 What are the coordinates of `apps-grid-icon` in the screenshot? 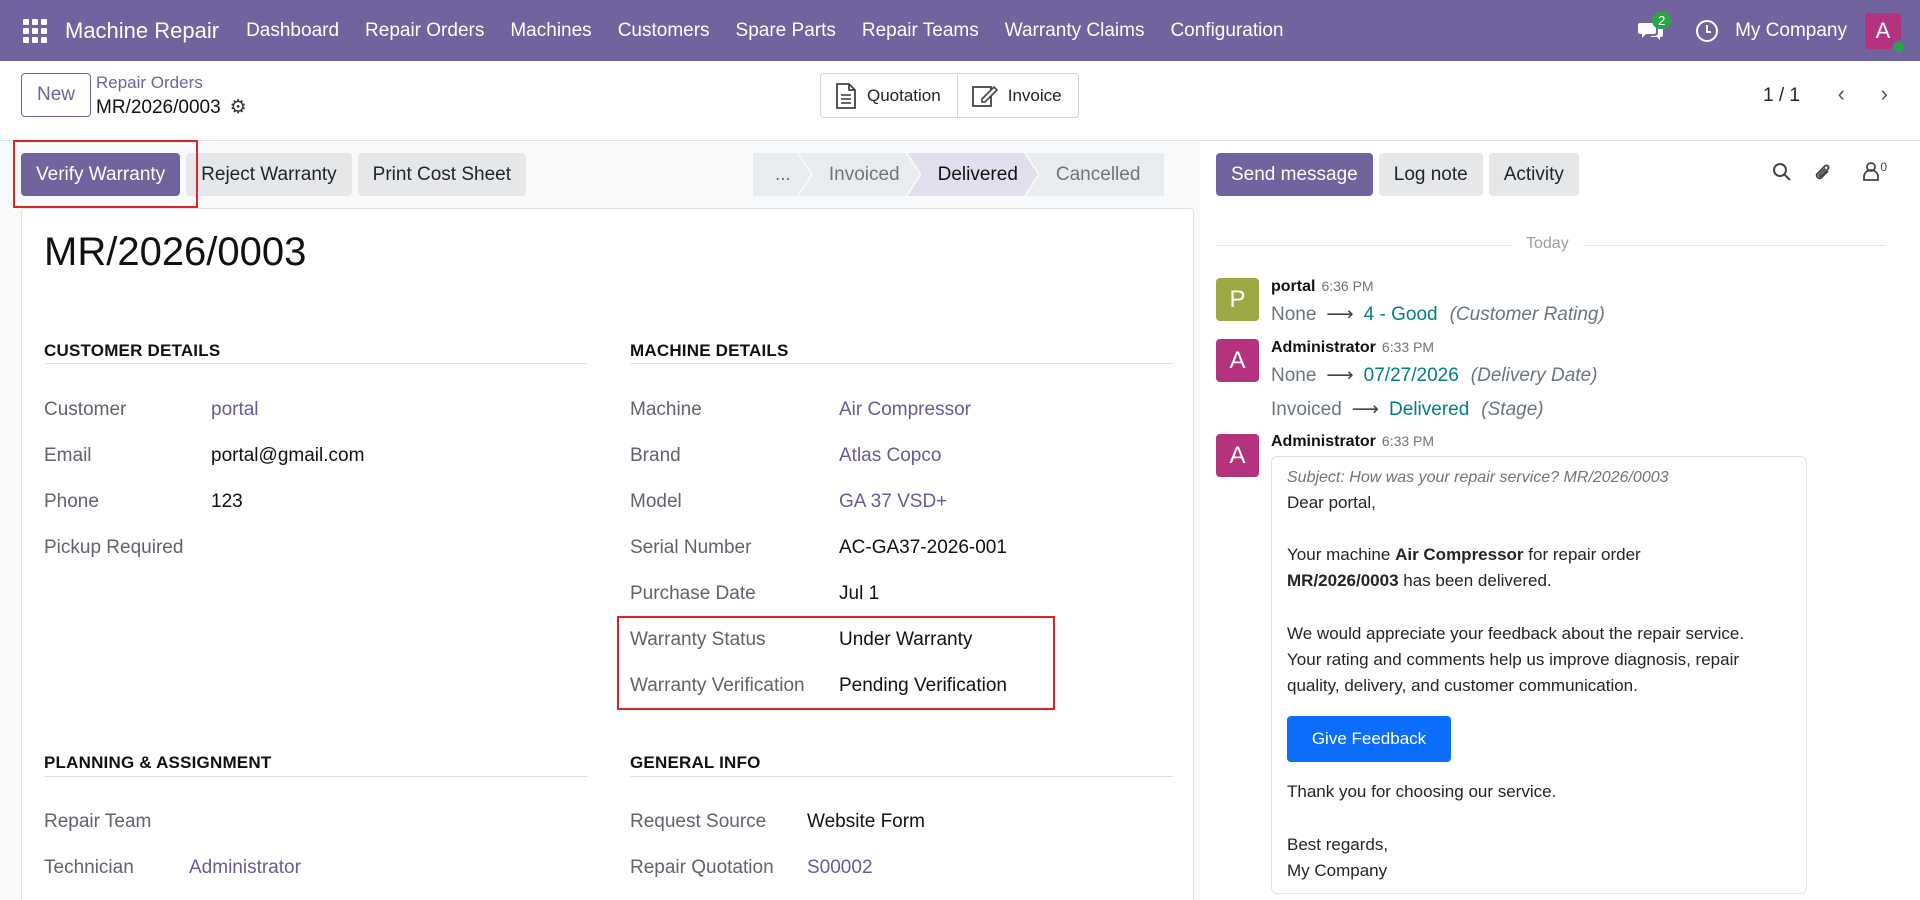 It's located at (35, 30).